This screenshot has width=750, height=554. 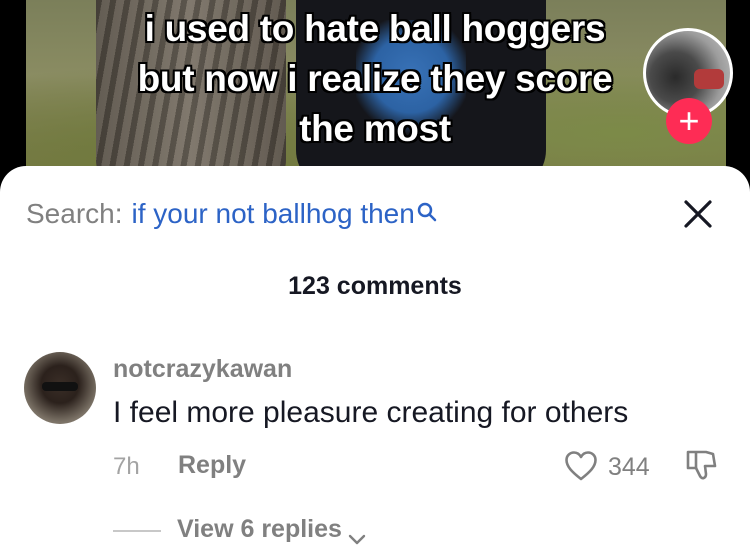 What do you see at coordinates (375, 128) in the screenshot?
I see `caption-line: the most` at bounding box center [375, 128].